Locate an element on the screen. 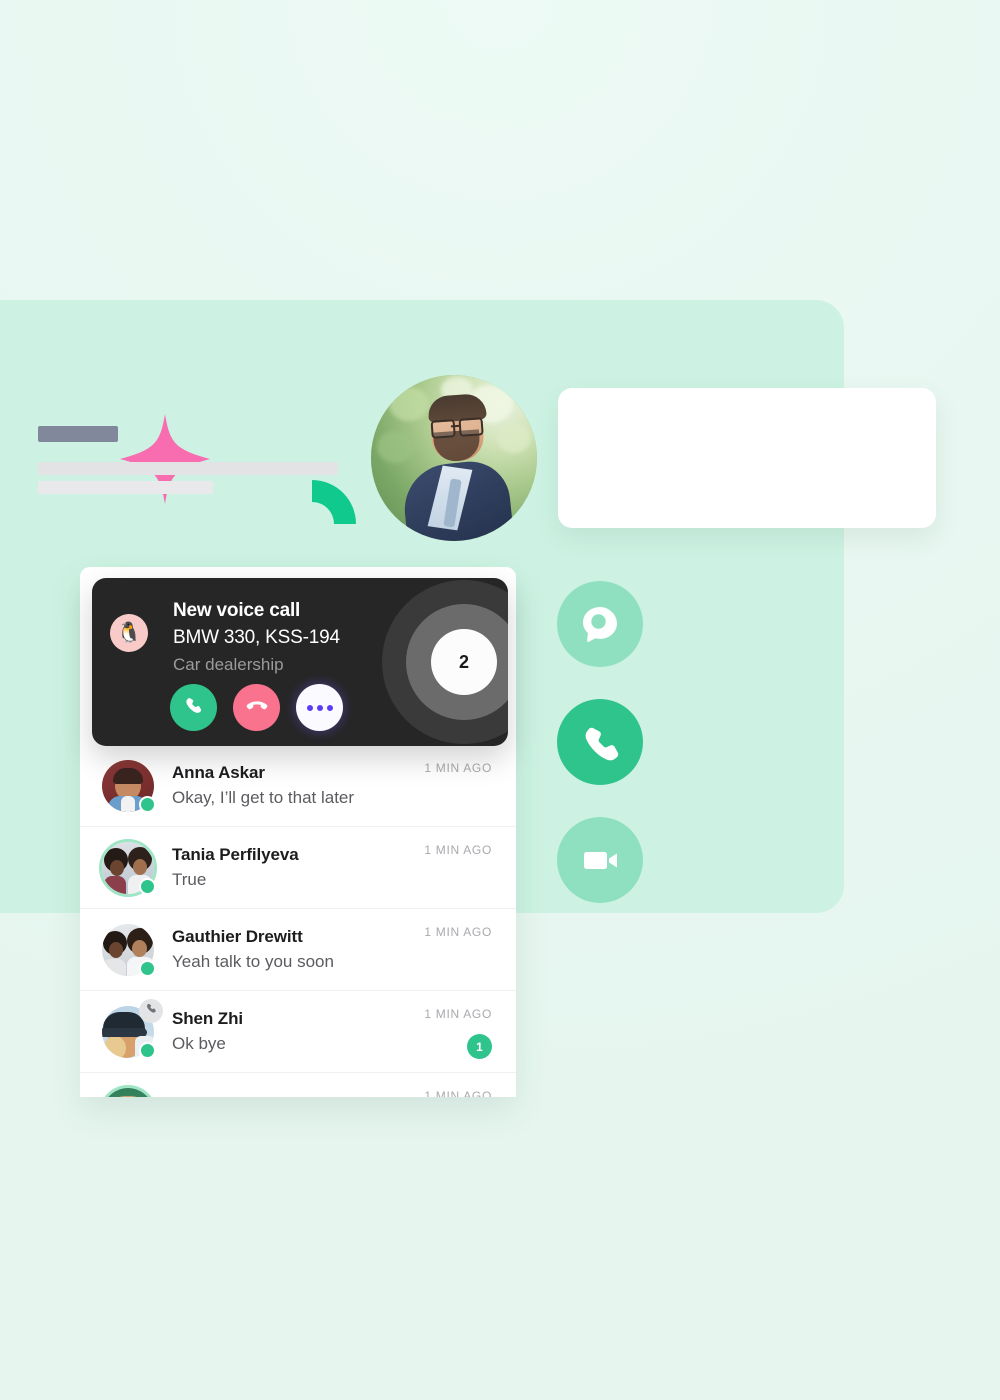 The image size is (1000, 1400). chat-bubble-icon is located at coordinates (600, 624).